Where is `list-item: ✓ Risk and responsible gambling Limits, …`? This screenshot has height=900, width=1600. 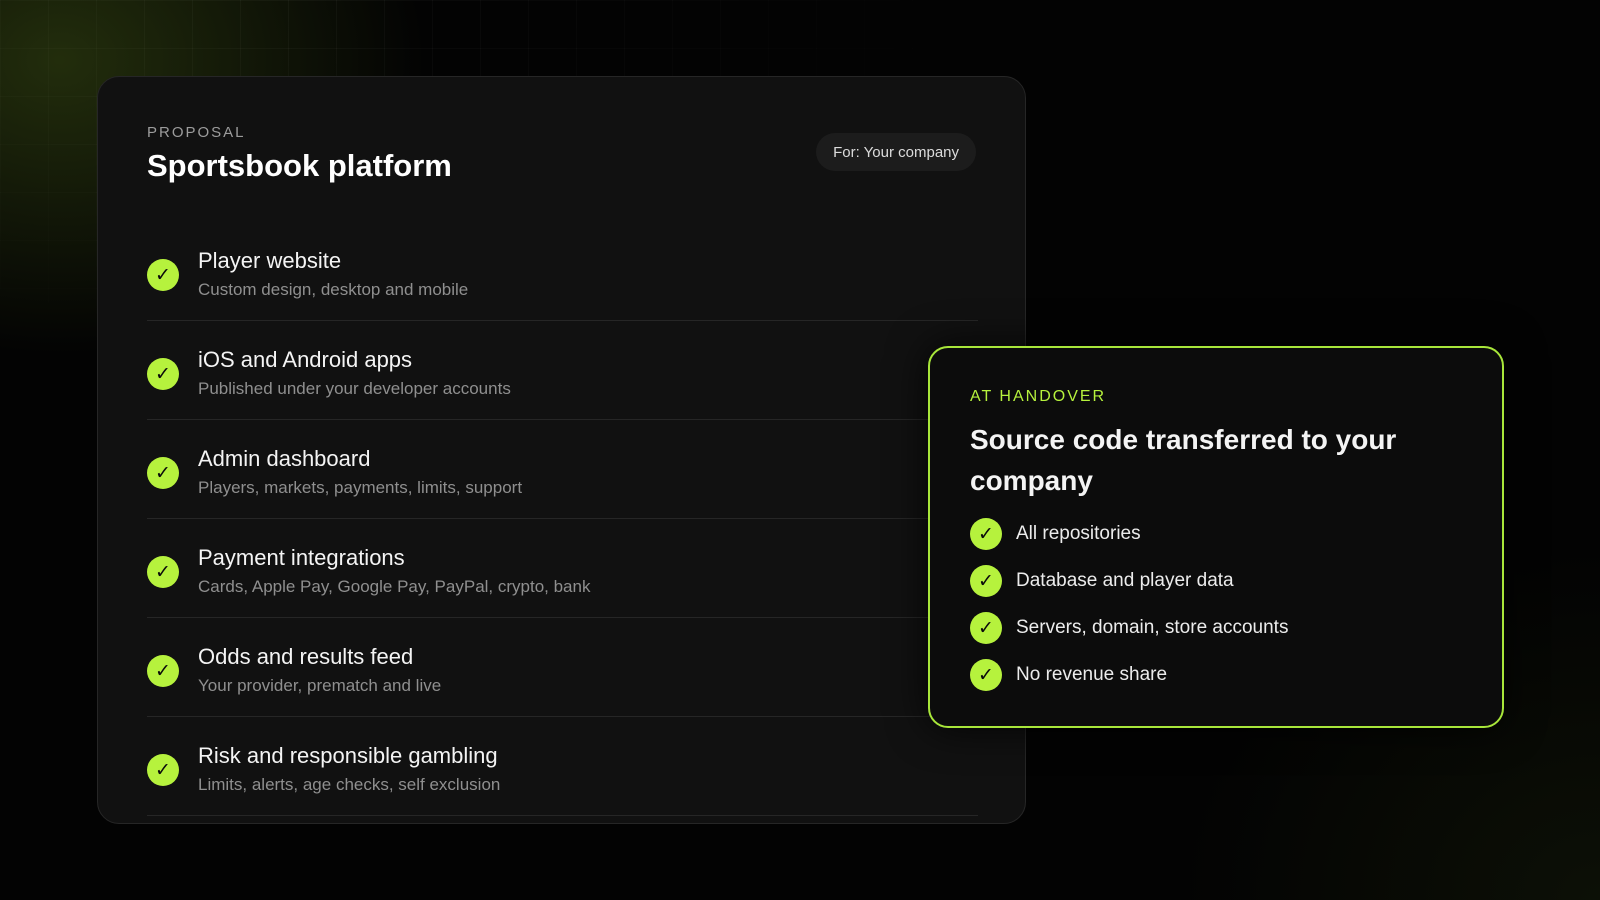 list-item: ✓ Risk and responsible gambling Limits, … is located at coordinates (562, 766).